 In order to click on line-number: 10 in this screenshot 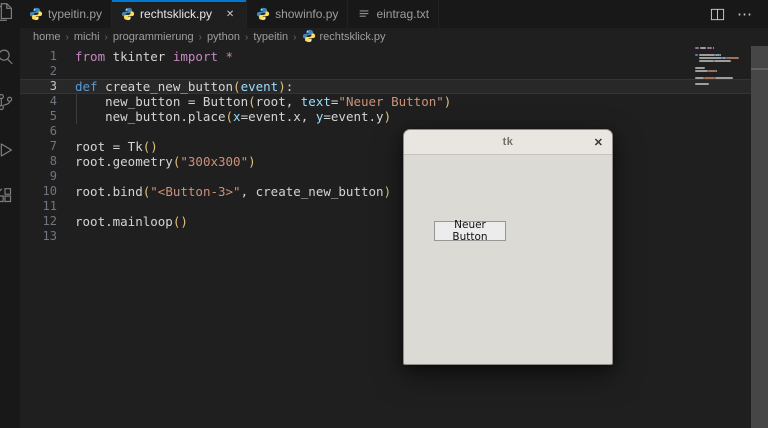, I will do `click(49, 191)`.